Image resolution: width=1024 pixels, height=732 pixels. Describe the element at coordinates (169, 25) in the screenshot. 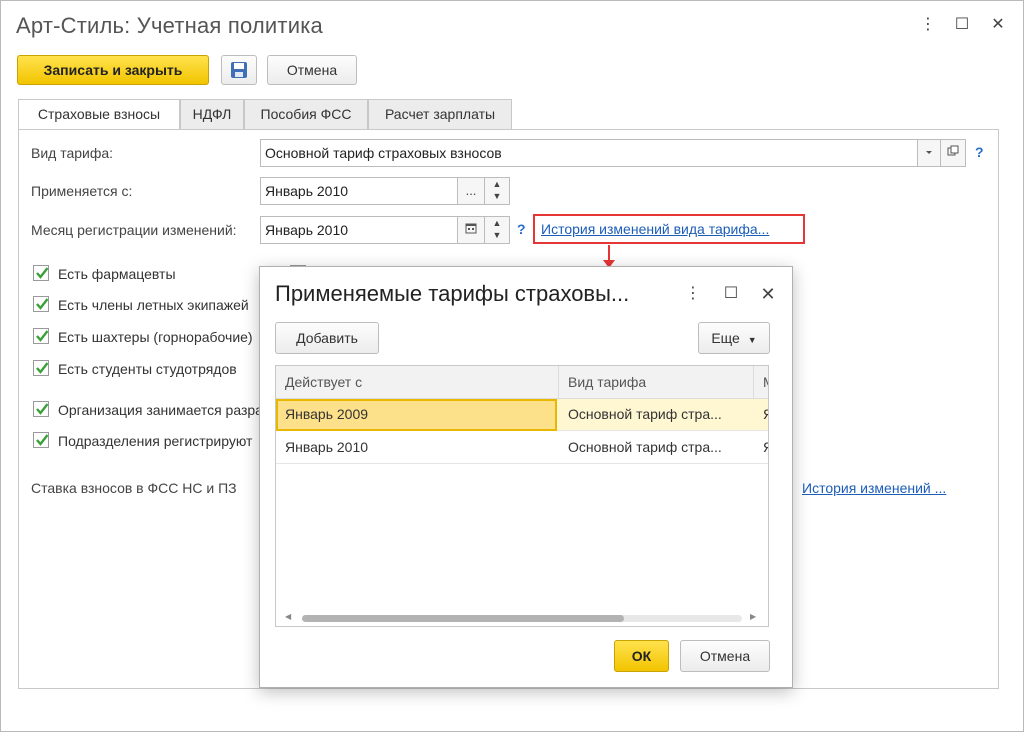

I see `window-title: Арт-Стиль: Учетная политика` at that location.